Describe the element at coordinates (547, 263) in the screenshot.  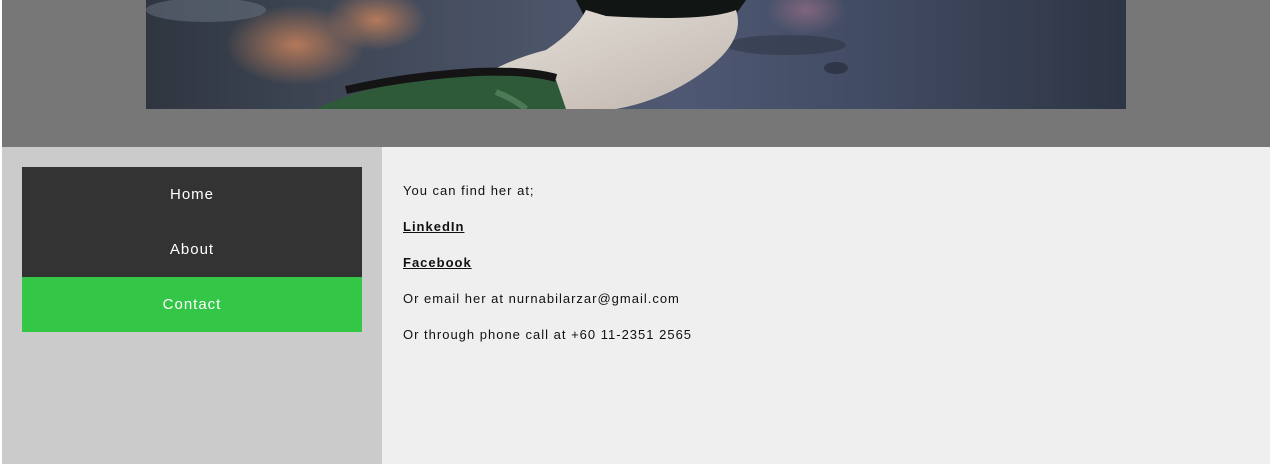
I see `facebook-row: Facebook` at that location.